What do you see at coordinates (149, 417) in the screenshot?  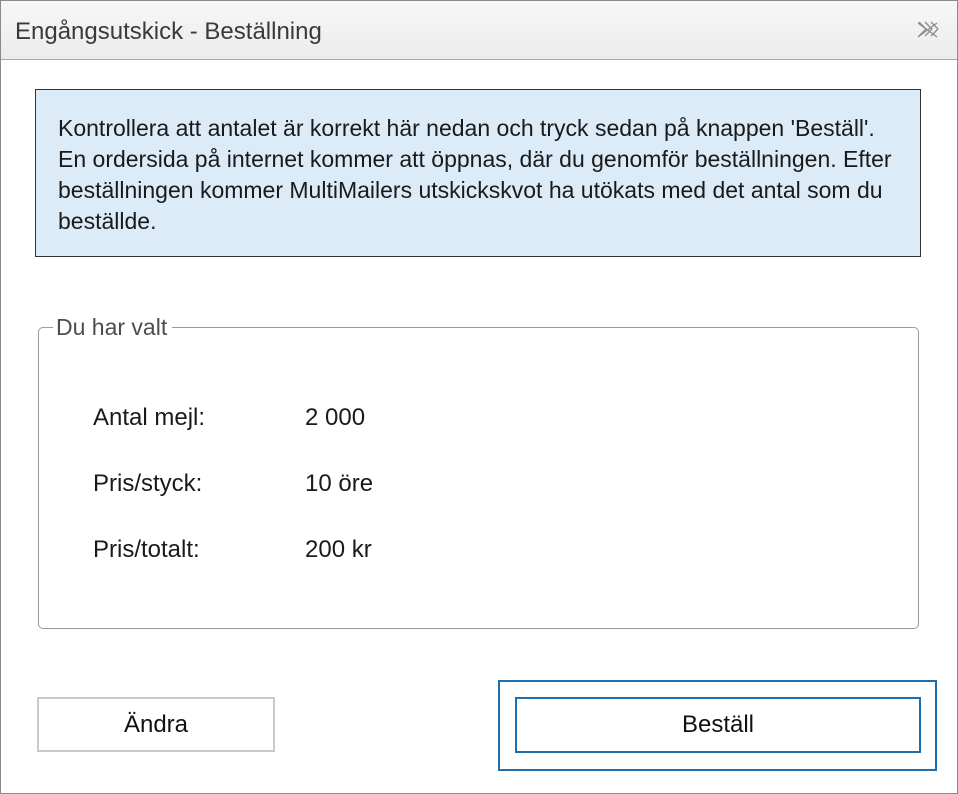 I see `mail-count-label: Antal mejl:` at bounding box center [149, 417].